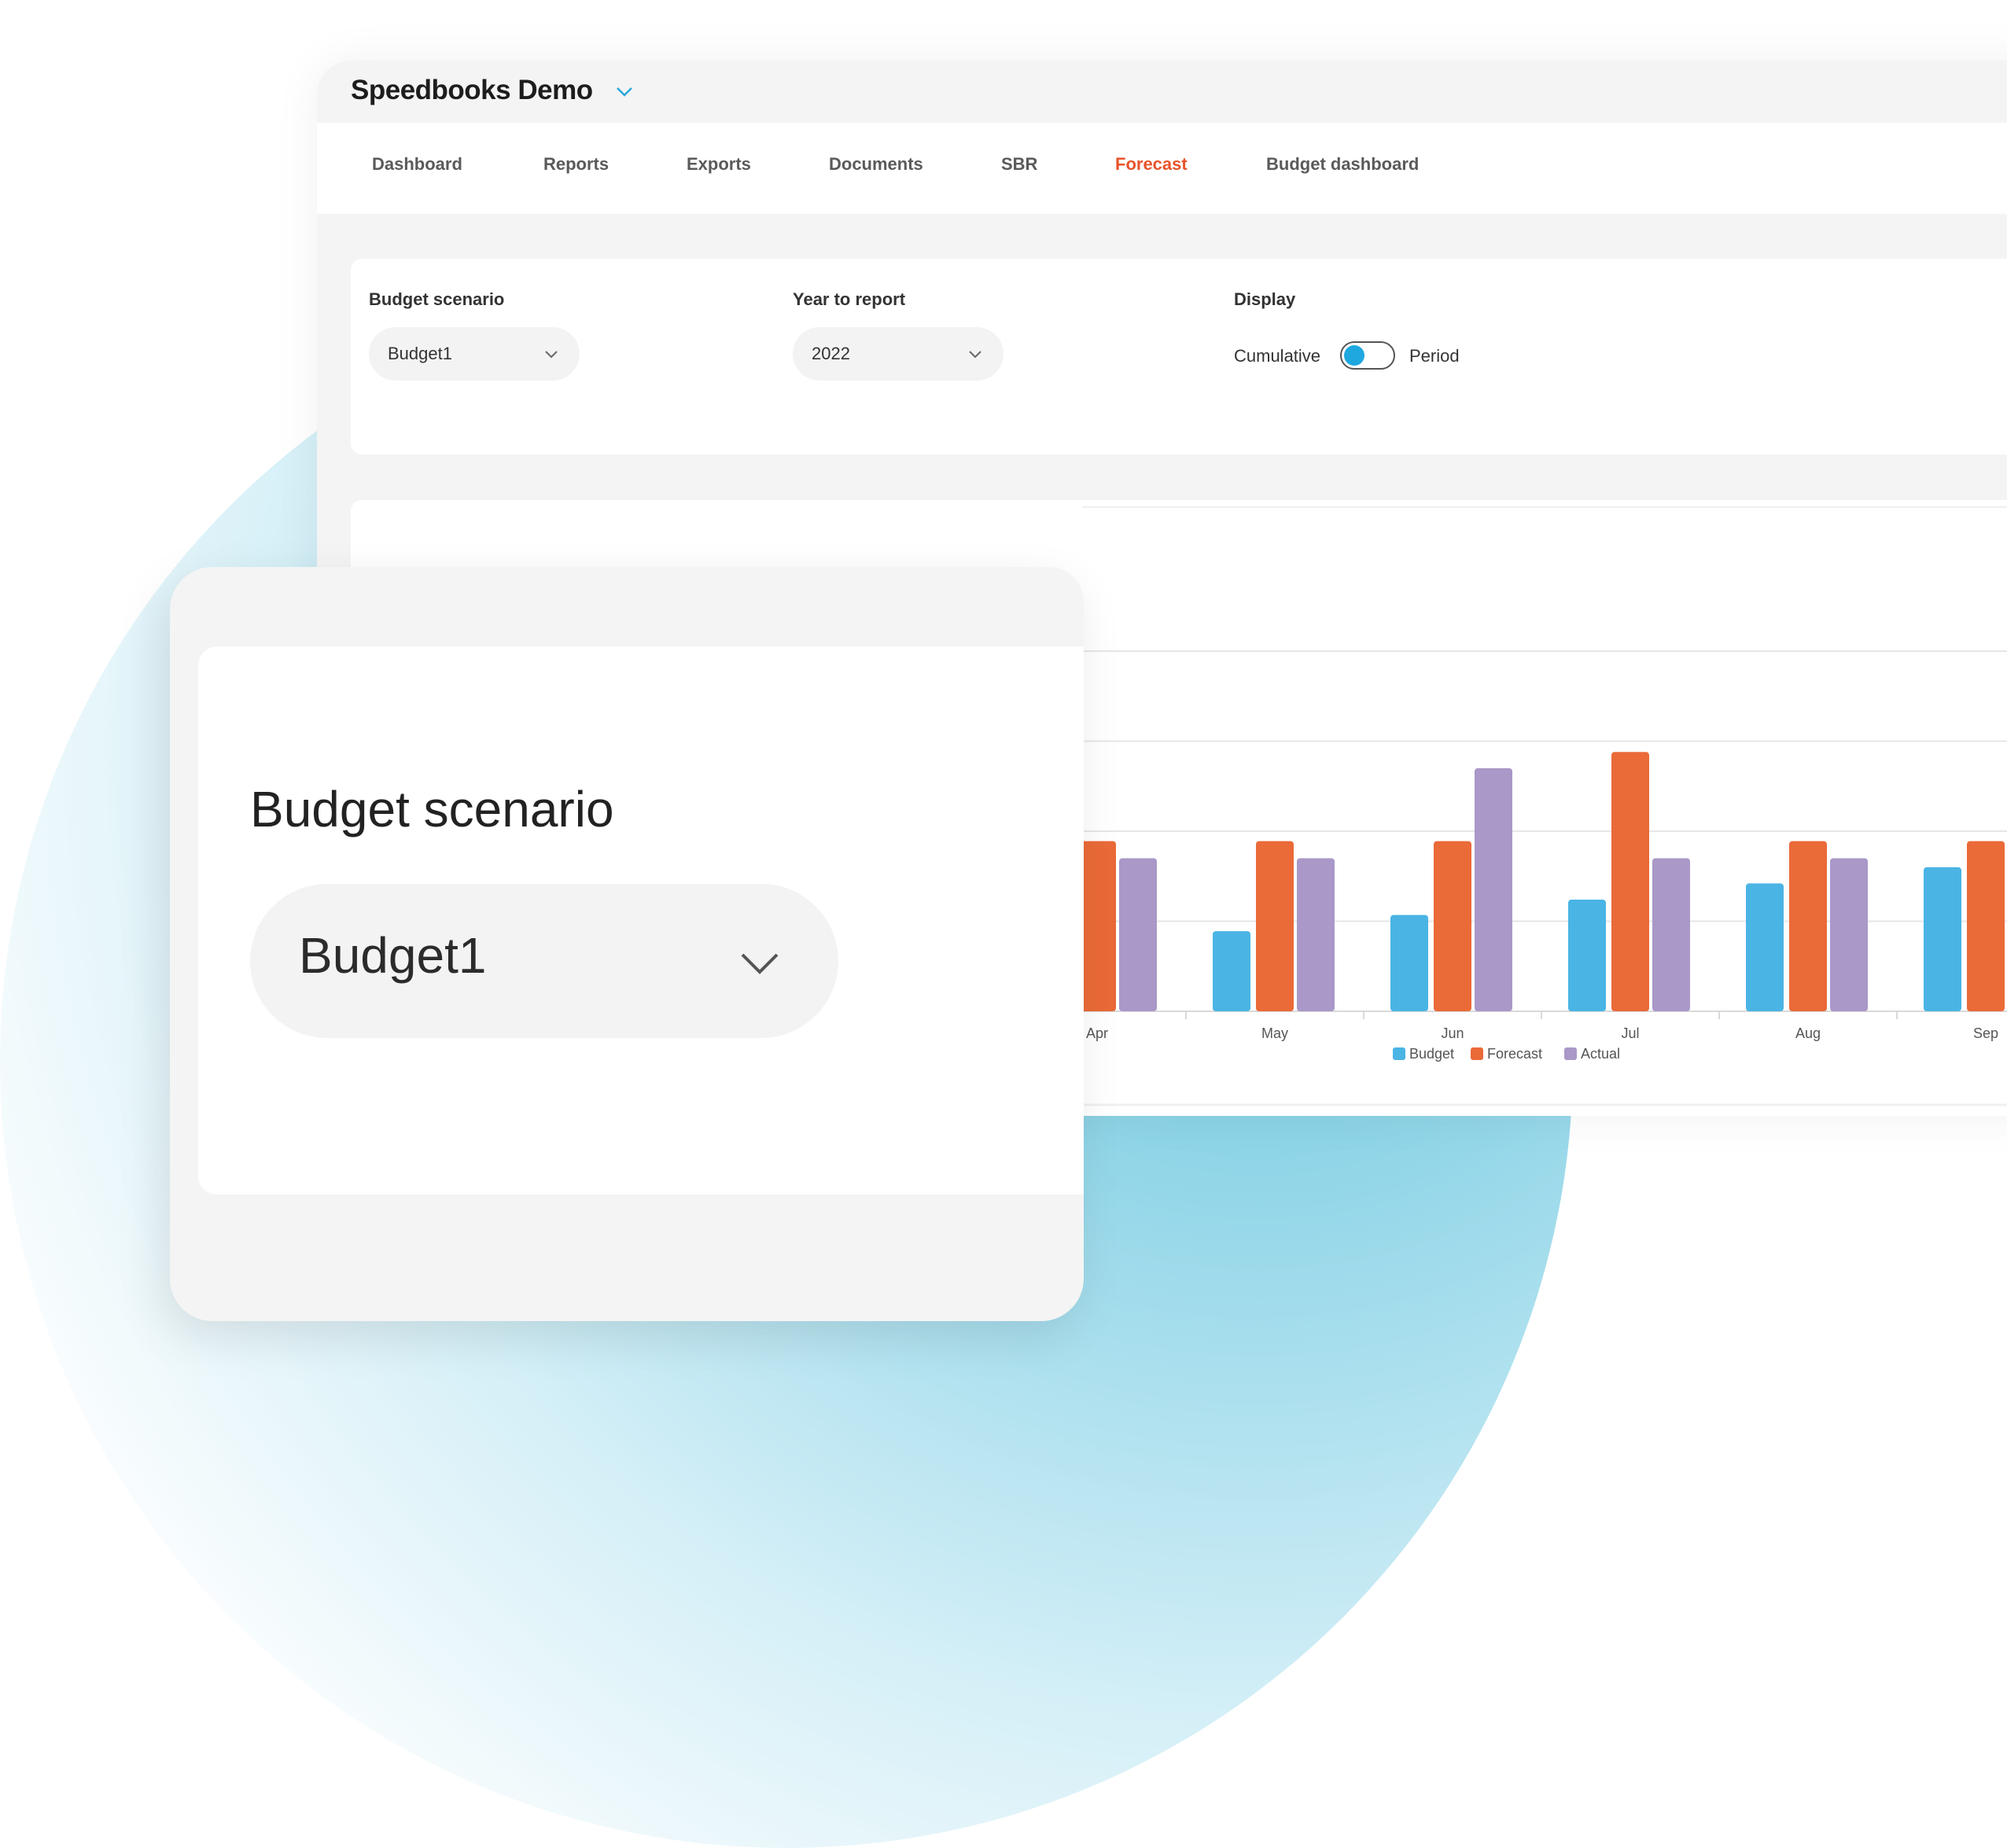 This screenshot has height=1848, width=2007. What do you see at coordinates (1630, 881) in the screenshot?
I see `bar-forecast-jul` at bounding box center [1630, 881].